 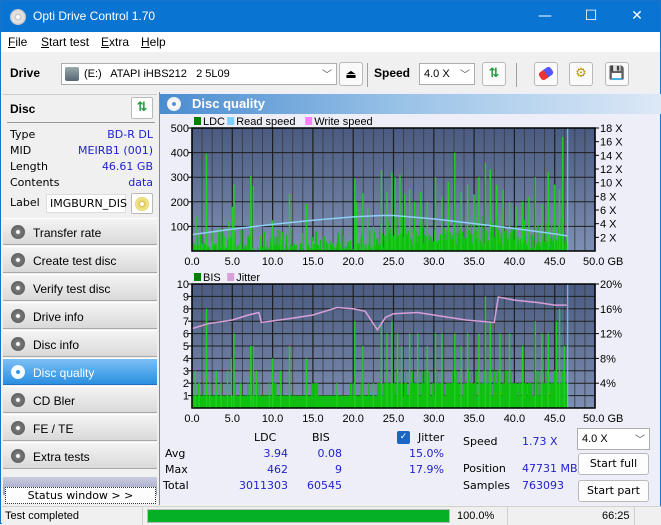 I want to click on stats-avg-ldc: 3.94, so click(x=276, y=453).